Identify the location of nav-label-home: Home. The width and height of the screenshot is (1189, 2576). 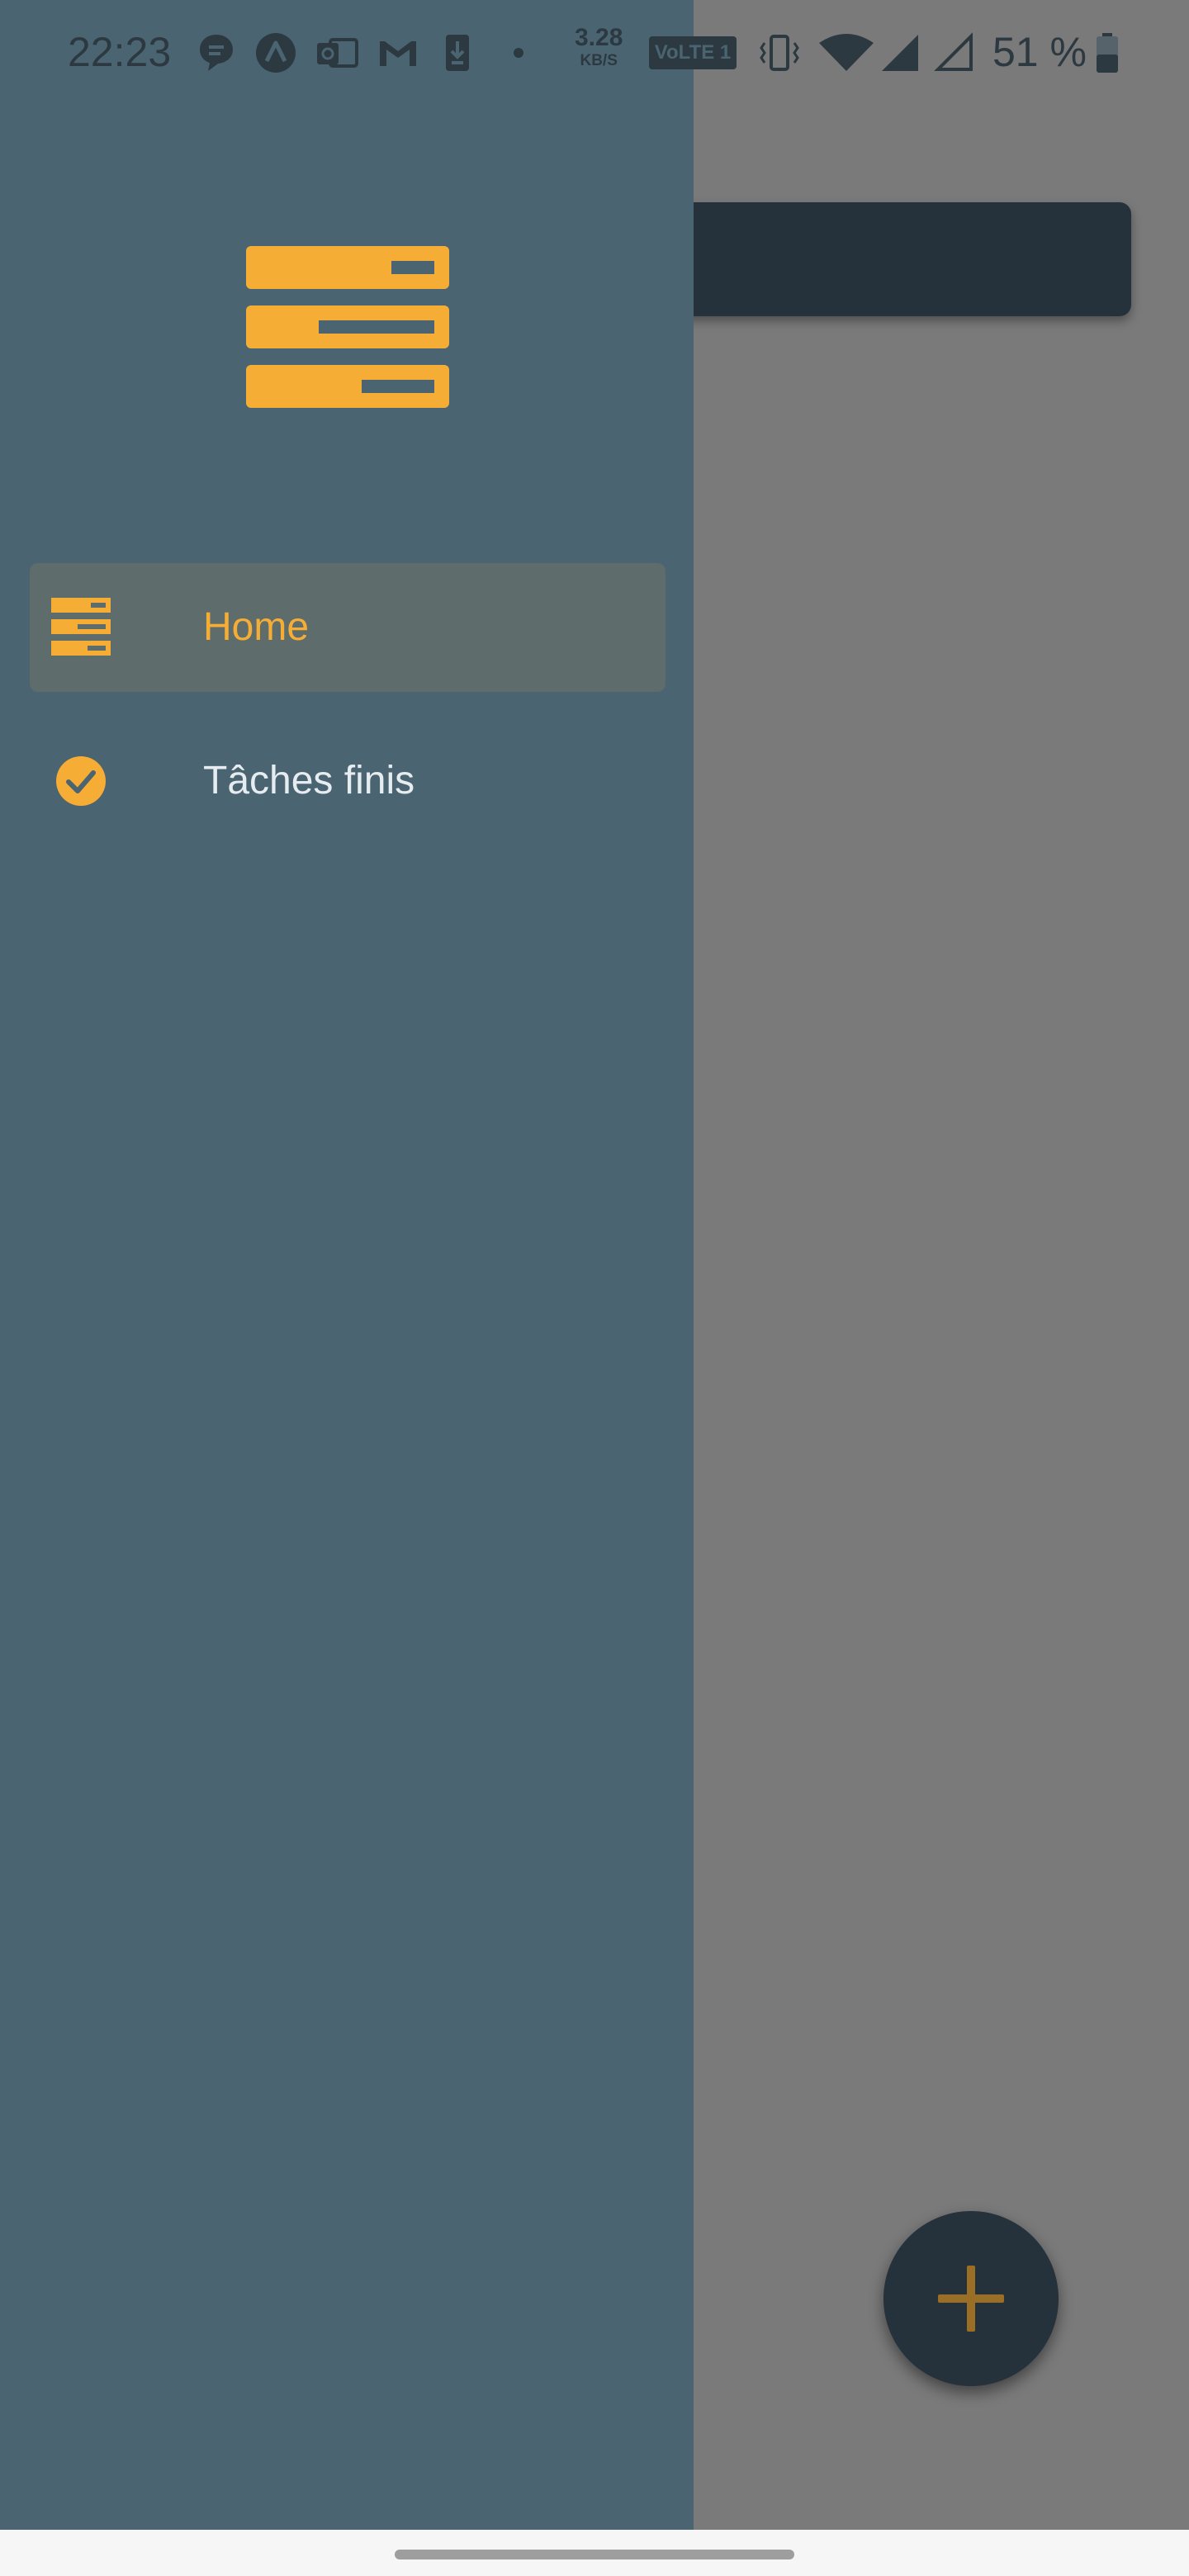
(256, 627).